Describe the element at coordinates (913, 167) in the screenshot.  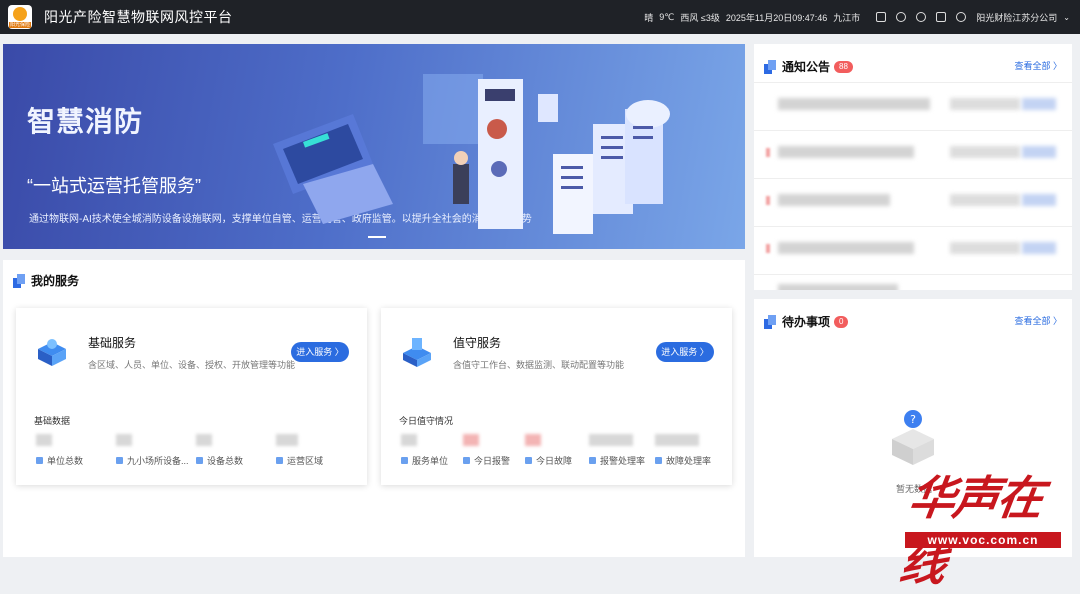
I see `notice-panel: 通知公告 88 查看全部 〉` at that location.